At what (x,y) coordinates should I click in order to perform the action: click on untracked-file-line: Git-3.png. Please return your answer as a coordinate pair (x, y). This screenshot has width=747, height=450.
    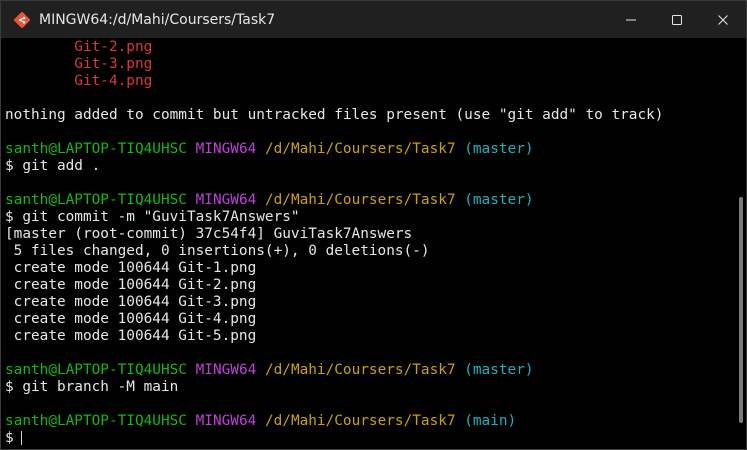
    Looking at the image, I should click on (79, 64).